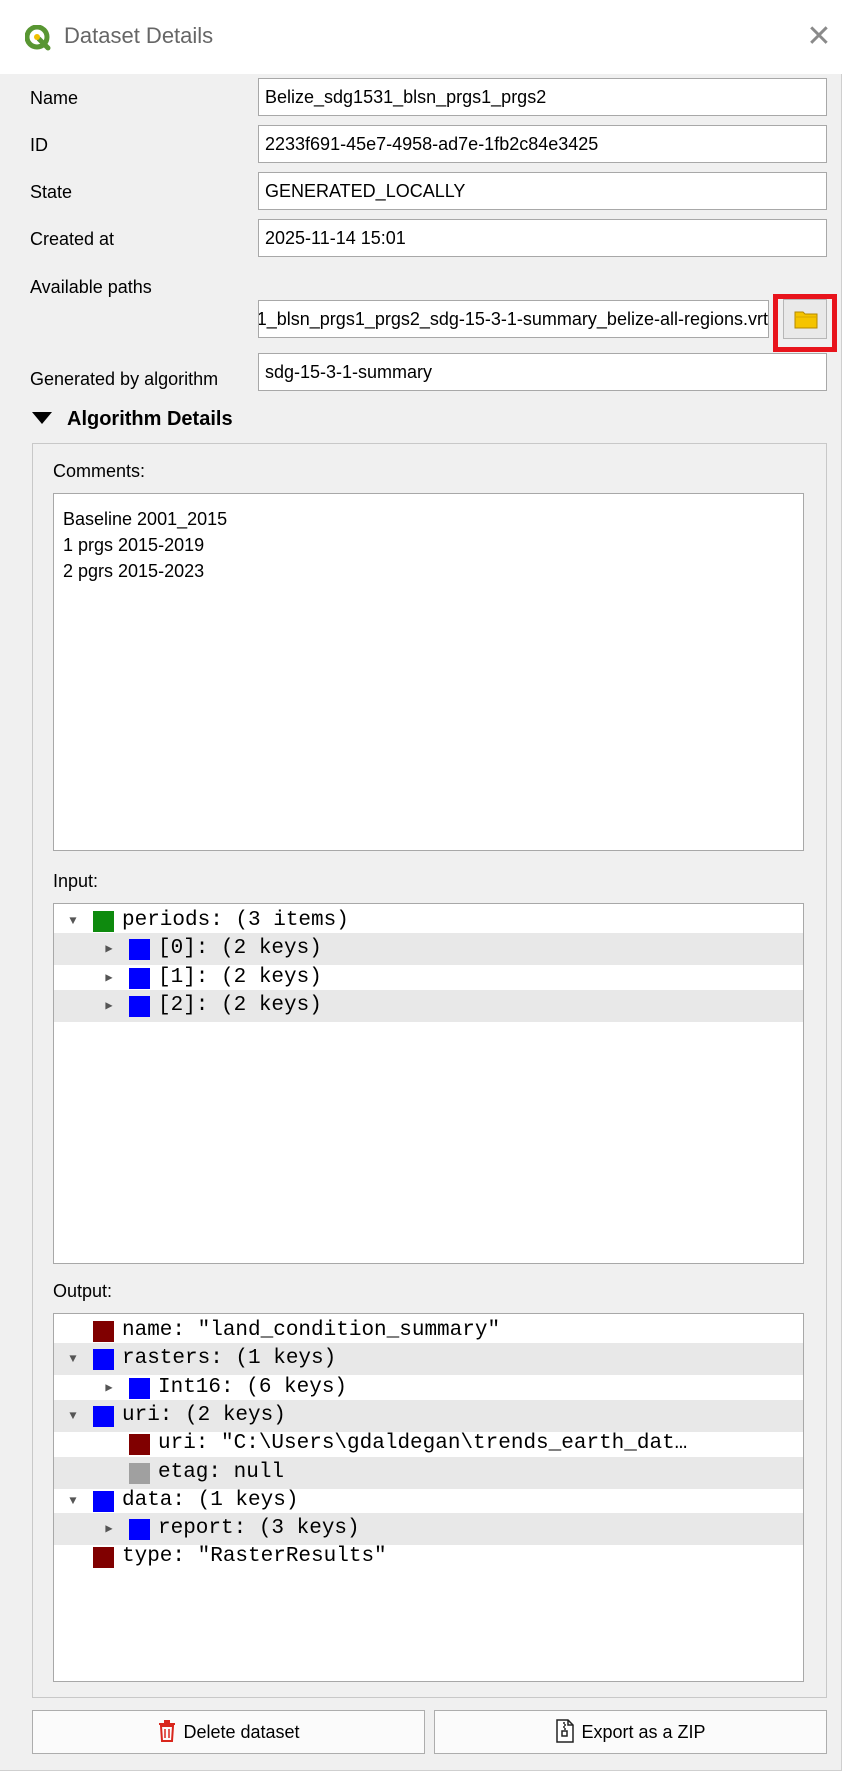  What do you see at coordinates (139, 35) in the screenshot?
I see `window-title: Dataset Details` at bounding box center [139, 35].